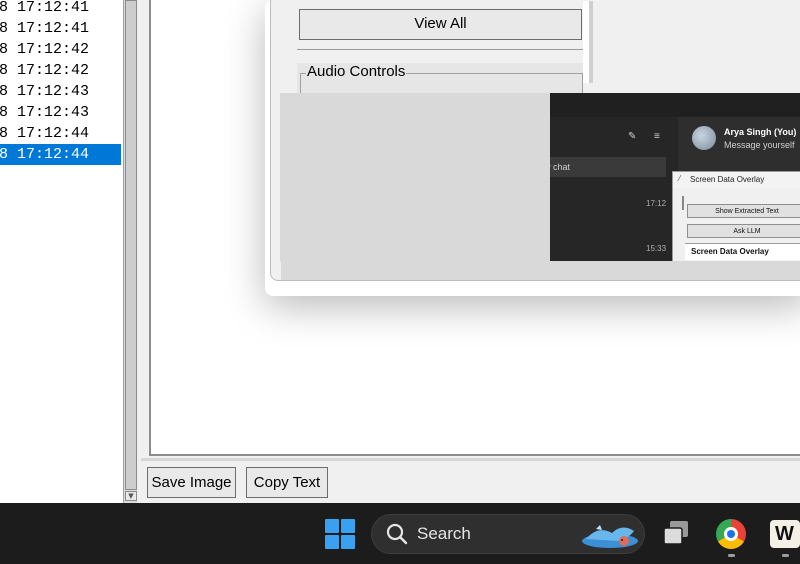  I want to click on panel-scrollbar-thumb, so click(591, 42).